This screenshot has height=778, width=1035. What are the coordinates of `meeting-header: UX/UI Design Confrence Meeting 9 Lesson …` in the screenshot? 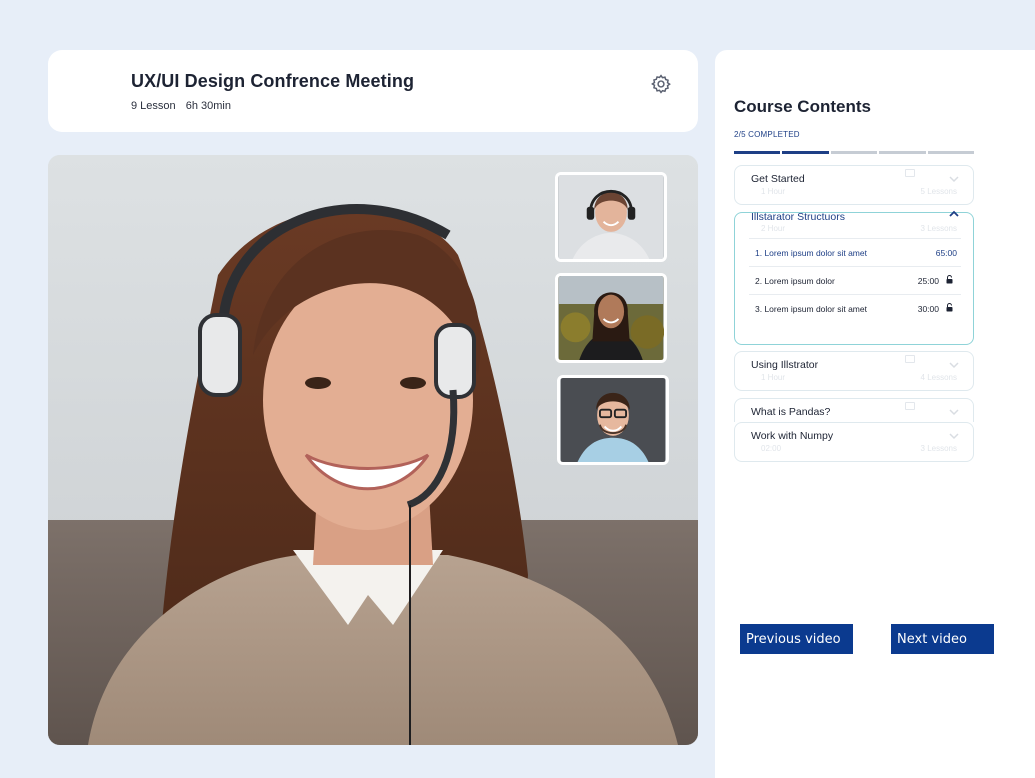 It's located at (373, 91).